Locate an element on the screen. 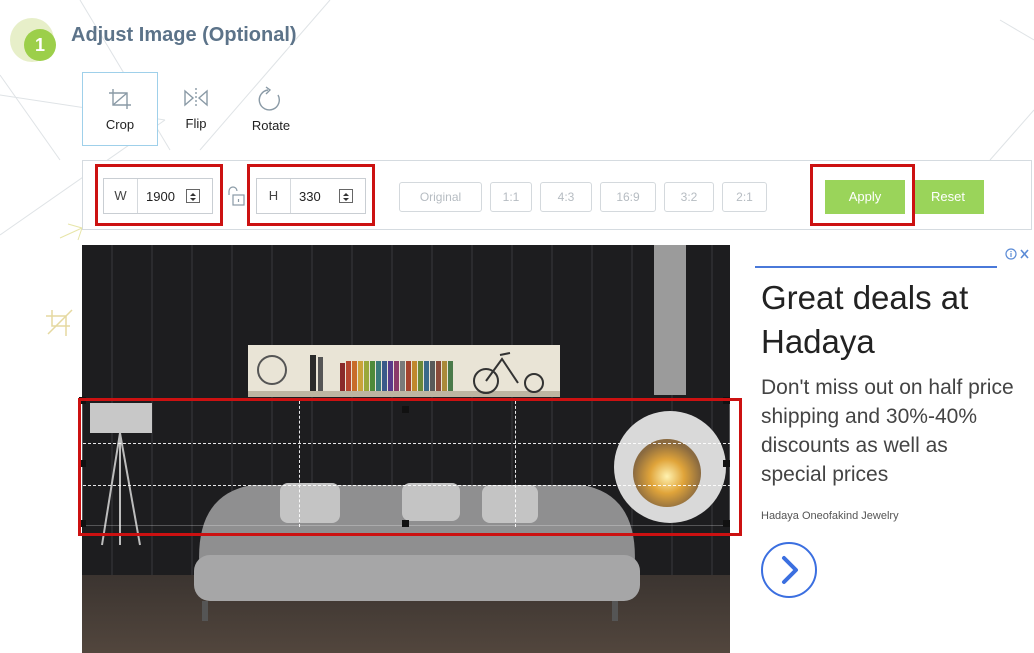 The height and width of the screenshot is (653, 1034). height-field-highlight is located at coordinates (311, 195).